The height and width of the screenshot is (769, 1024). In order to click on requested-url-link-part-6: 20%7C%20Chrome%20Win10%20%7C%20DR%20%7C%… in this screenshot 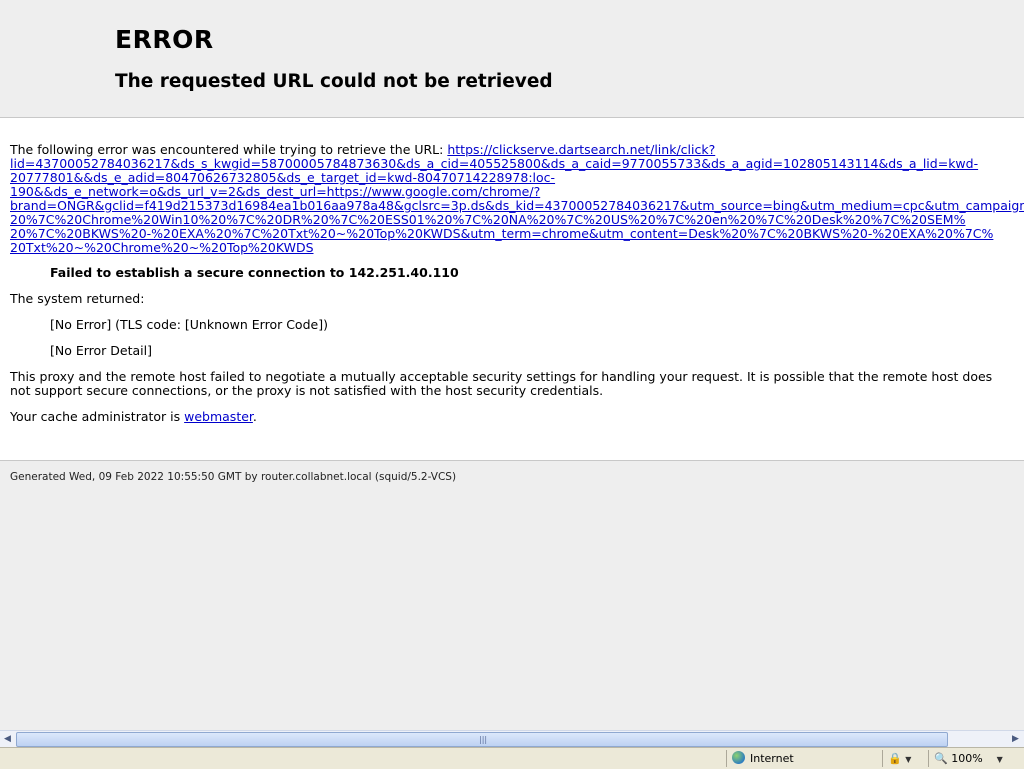, I will do `click(487, 220)`.